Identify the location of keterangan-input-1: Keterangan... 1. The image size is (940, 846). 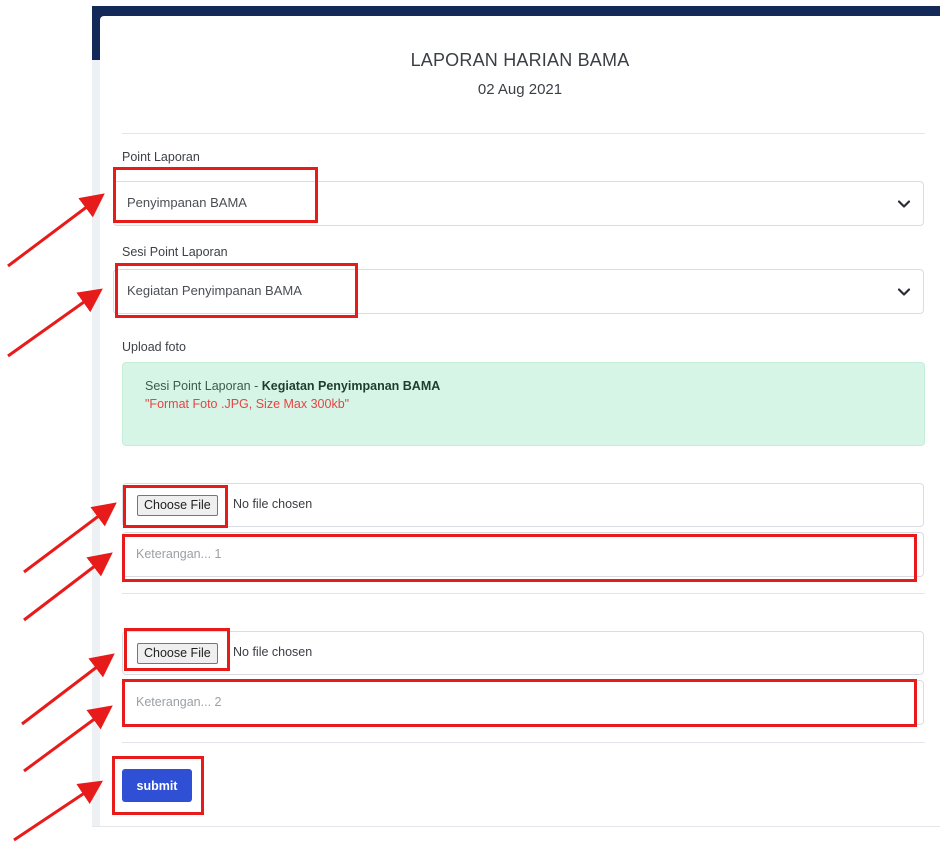
(523, 554).